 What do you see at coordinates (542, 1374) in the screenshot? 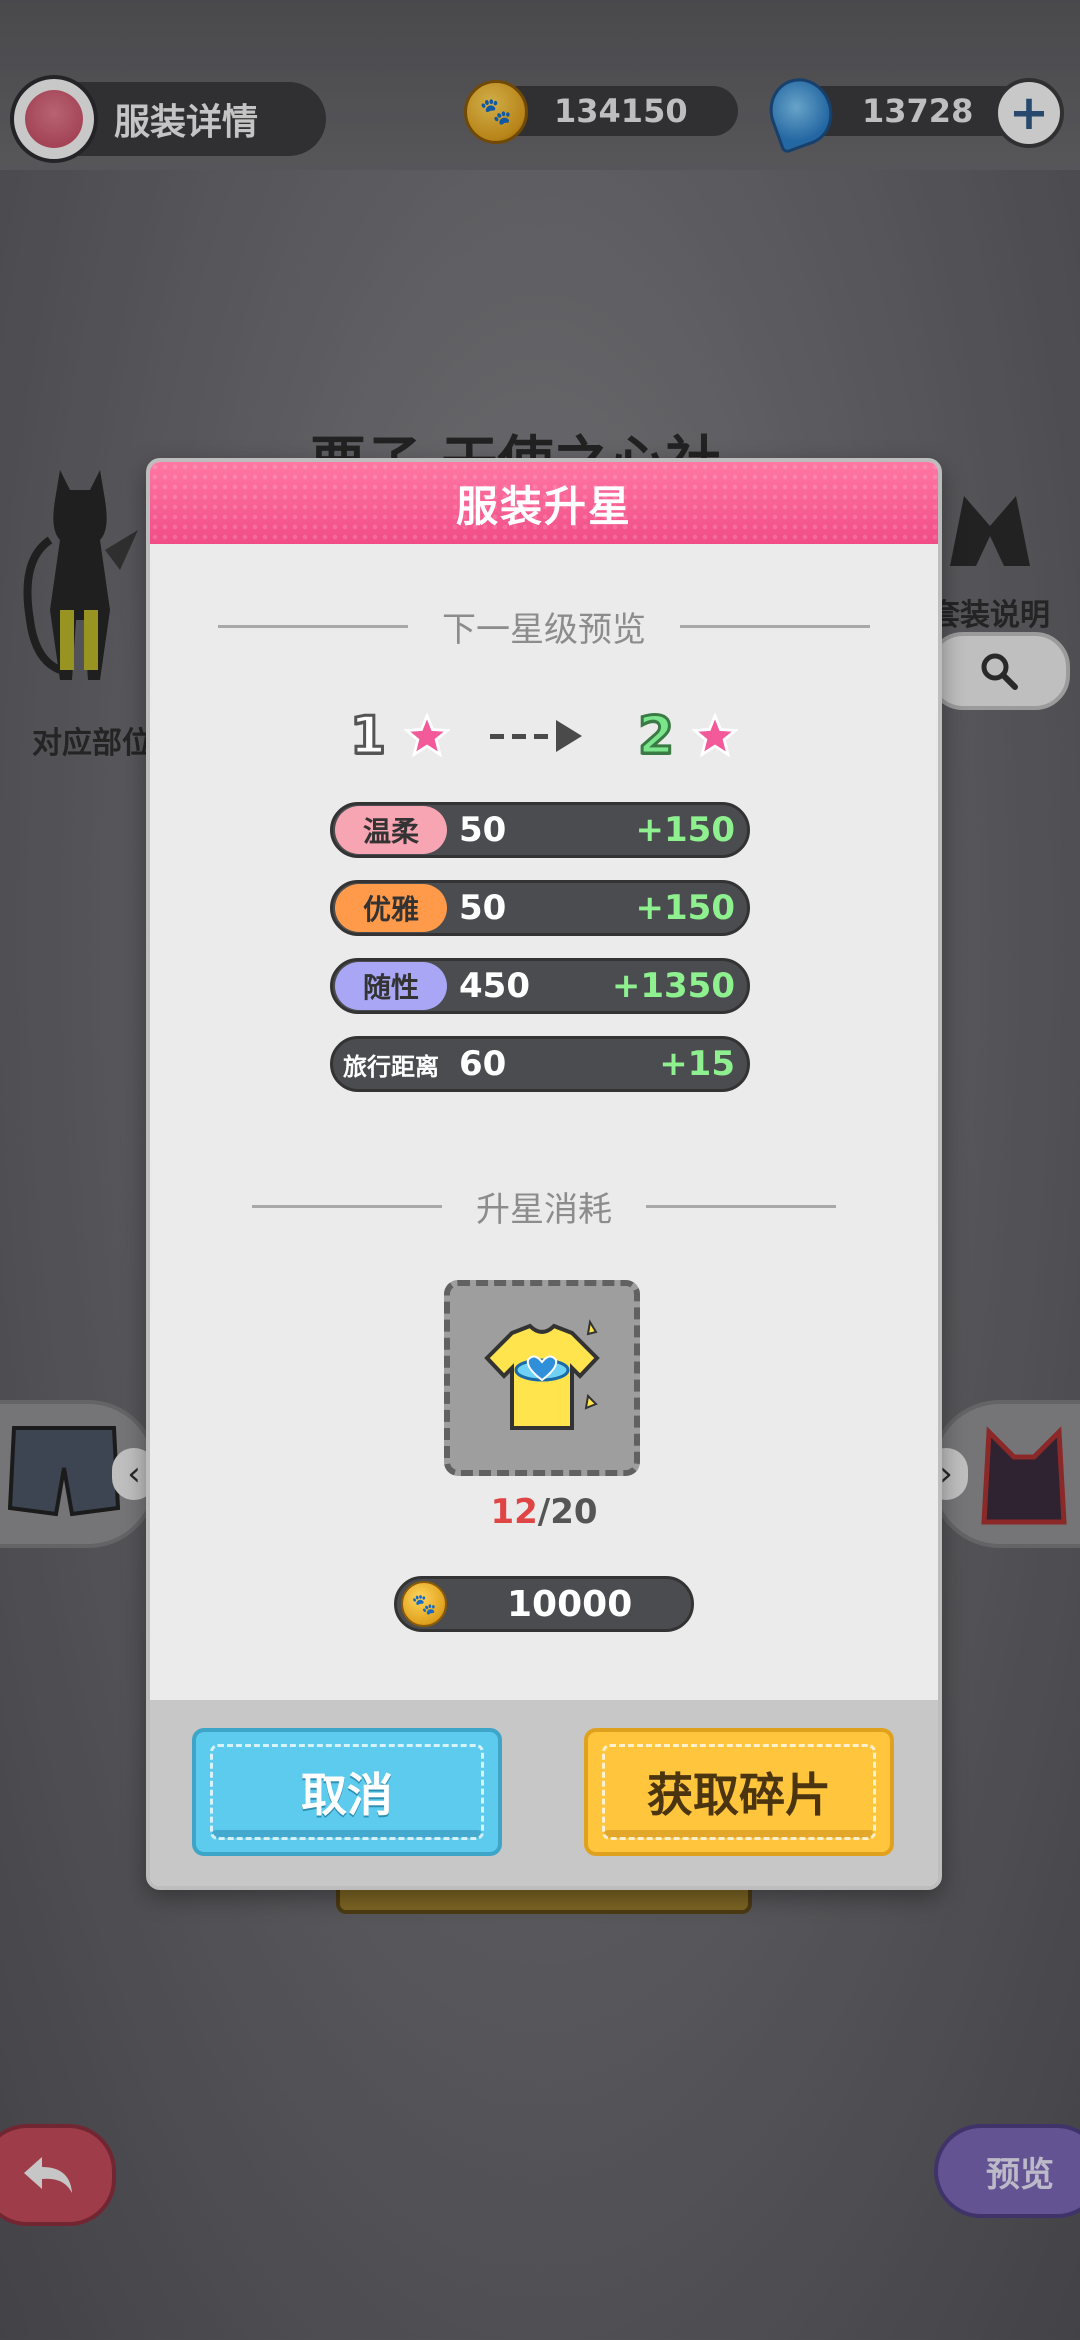
I see `tshirt-shard-icon` at bounding box center [542, 1374].